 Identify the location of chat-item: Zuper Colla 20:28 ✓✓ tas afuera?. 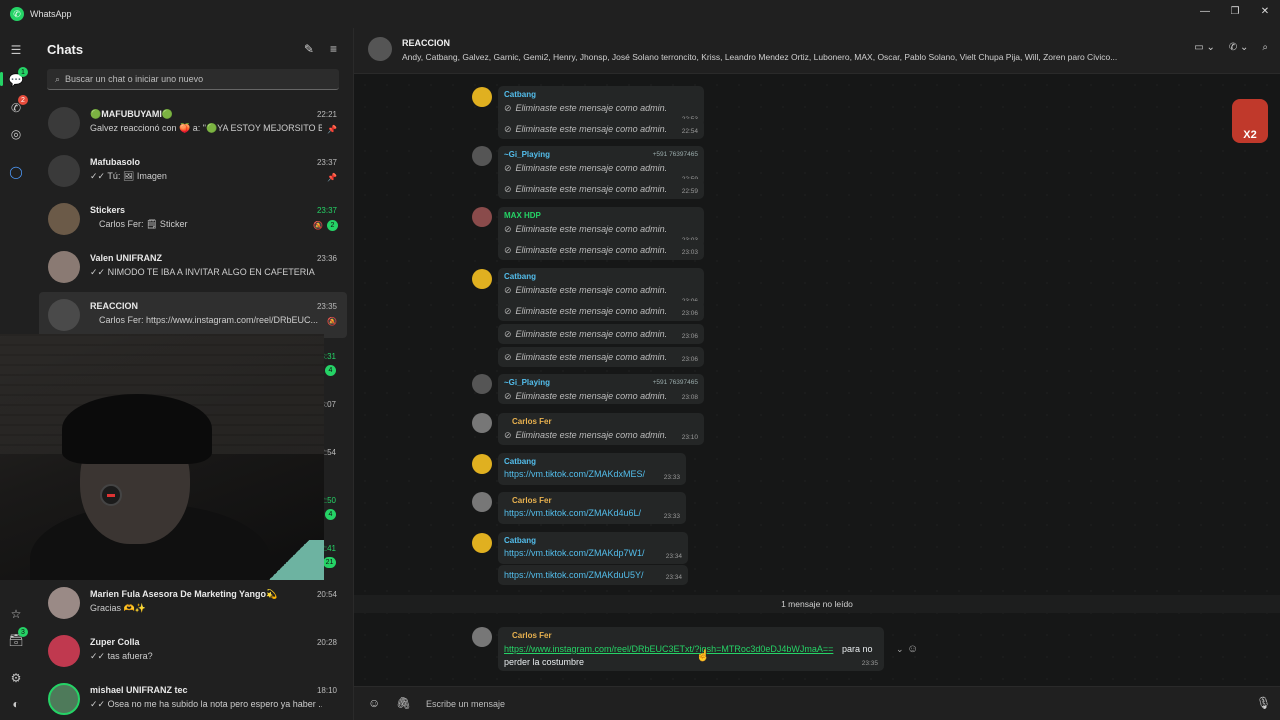
(193, 651).